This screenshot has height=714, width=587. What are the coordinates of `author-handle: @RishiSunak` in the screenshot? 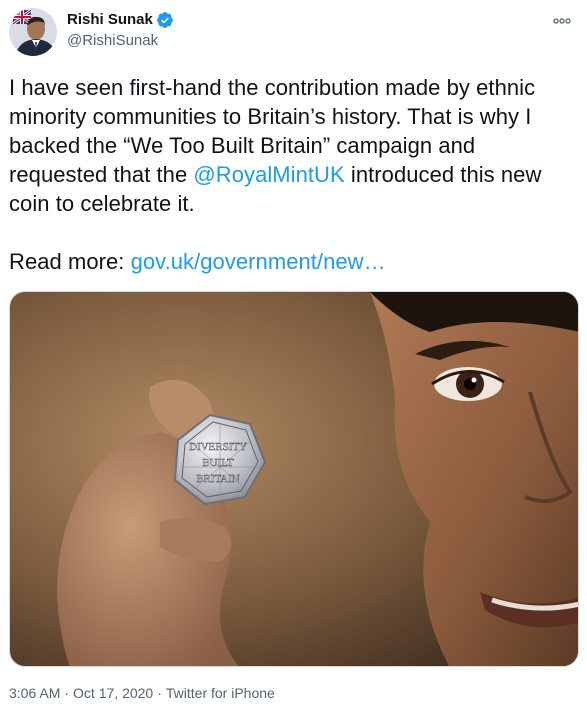 It's located at (112, 41).